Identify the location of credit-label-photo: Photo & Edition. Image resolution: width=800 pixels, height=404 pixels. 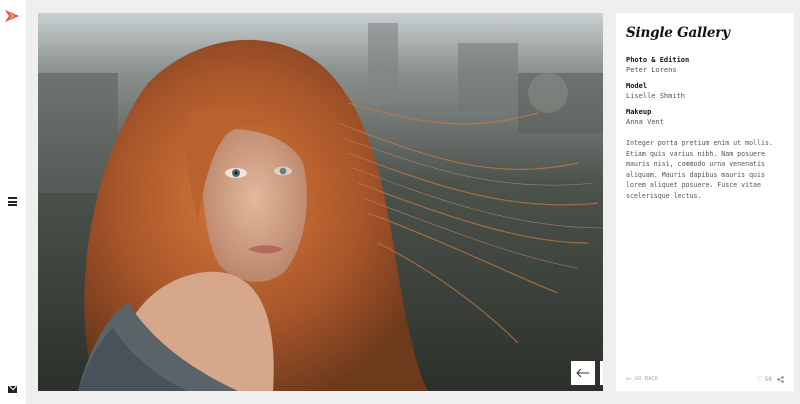
(658, 60).